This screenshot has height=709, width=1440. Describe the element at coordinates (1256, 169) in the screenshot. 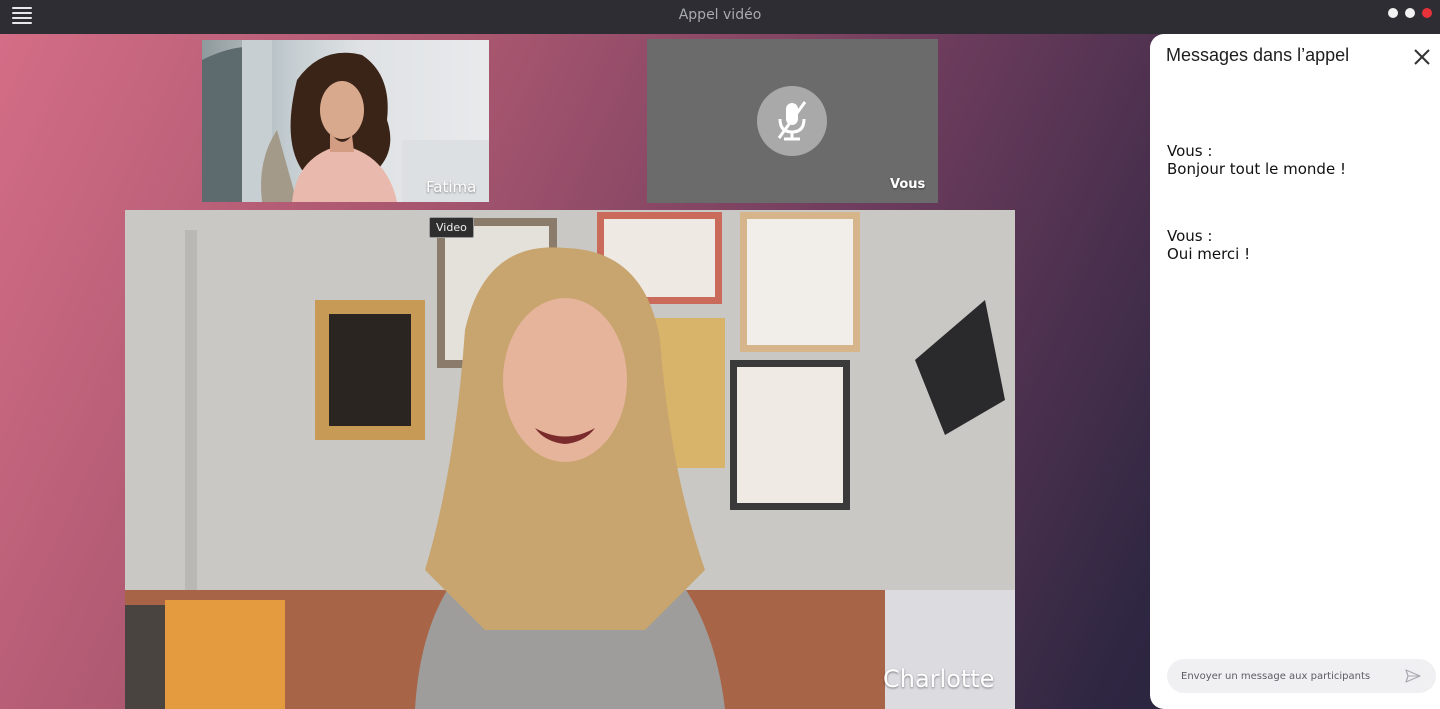

I see `chat-message-text: Bonjour tout le monde !` at that location.